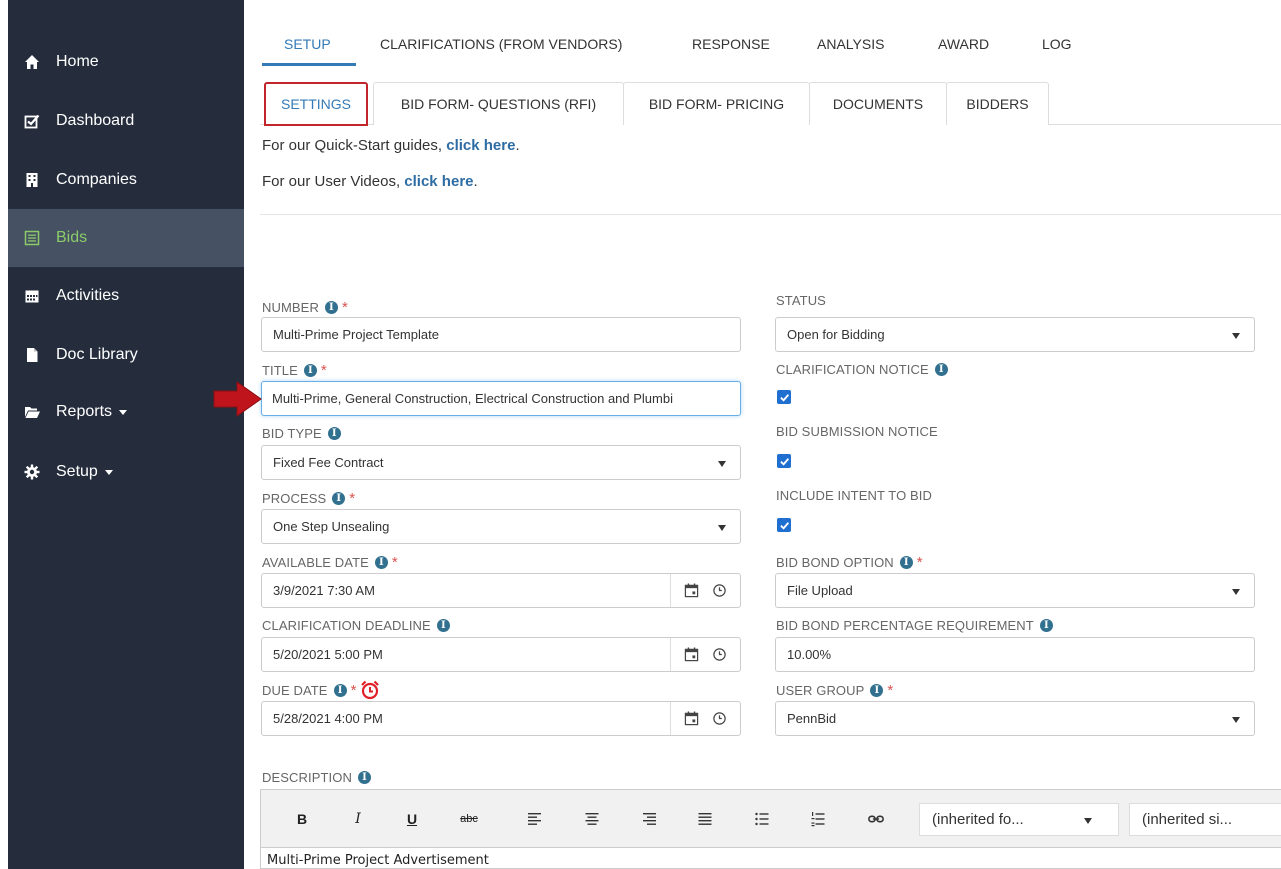 The height and width of the screenshot is (869, 1281). Describe the element at coordinates (378, 860) in the screenshot. I see `editor-content: Multi-Prime Project Advertisement` at that location.